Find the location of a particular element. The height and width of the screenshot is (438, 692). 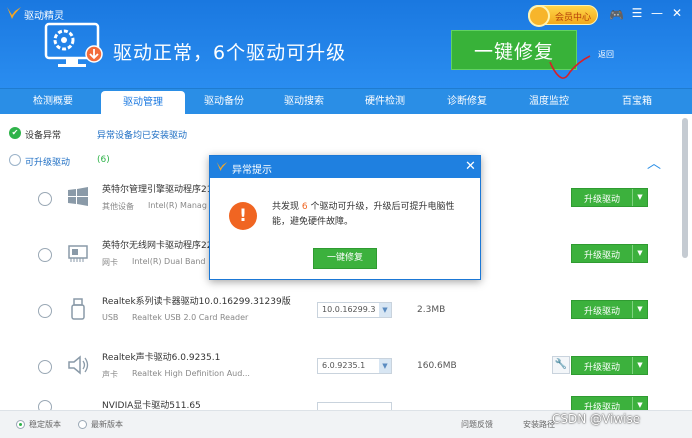

tab-driver-search: 驱动搜索 is located at coordinates (304, 102).